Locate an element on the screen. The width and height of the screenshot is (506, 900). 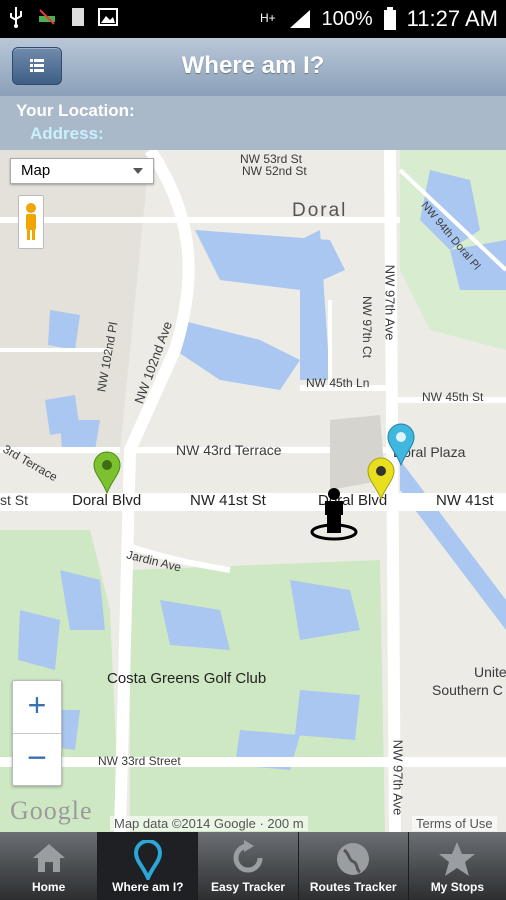
tab-home: Home is located at coordinates (49, 866).